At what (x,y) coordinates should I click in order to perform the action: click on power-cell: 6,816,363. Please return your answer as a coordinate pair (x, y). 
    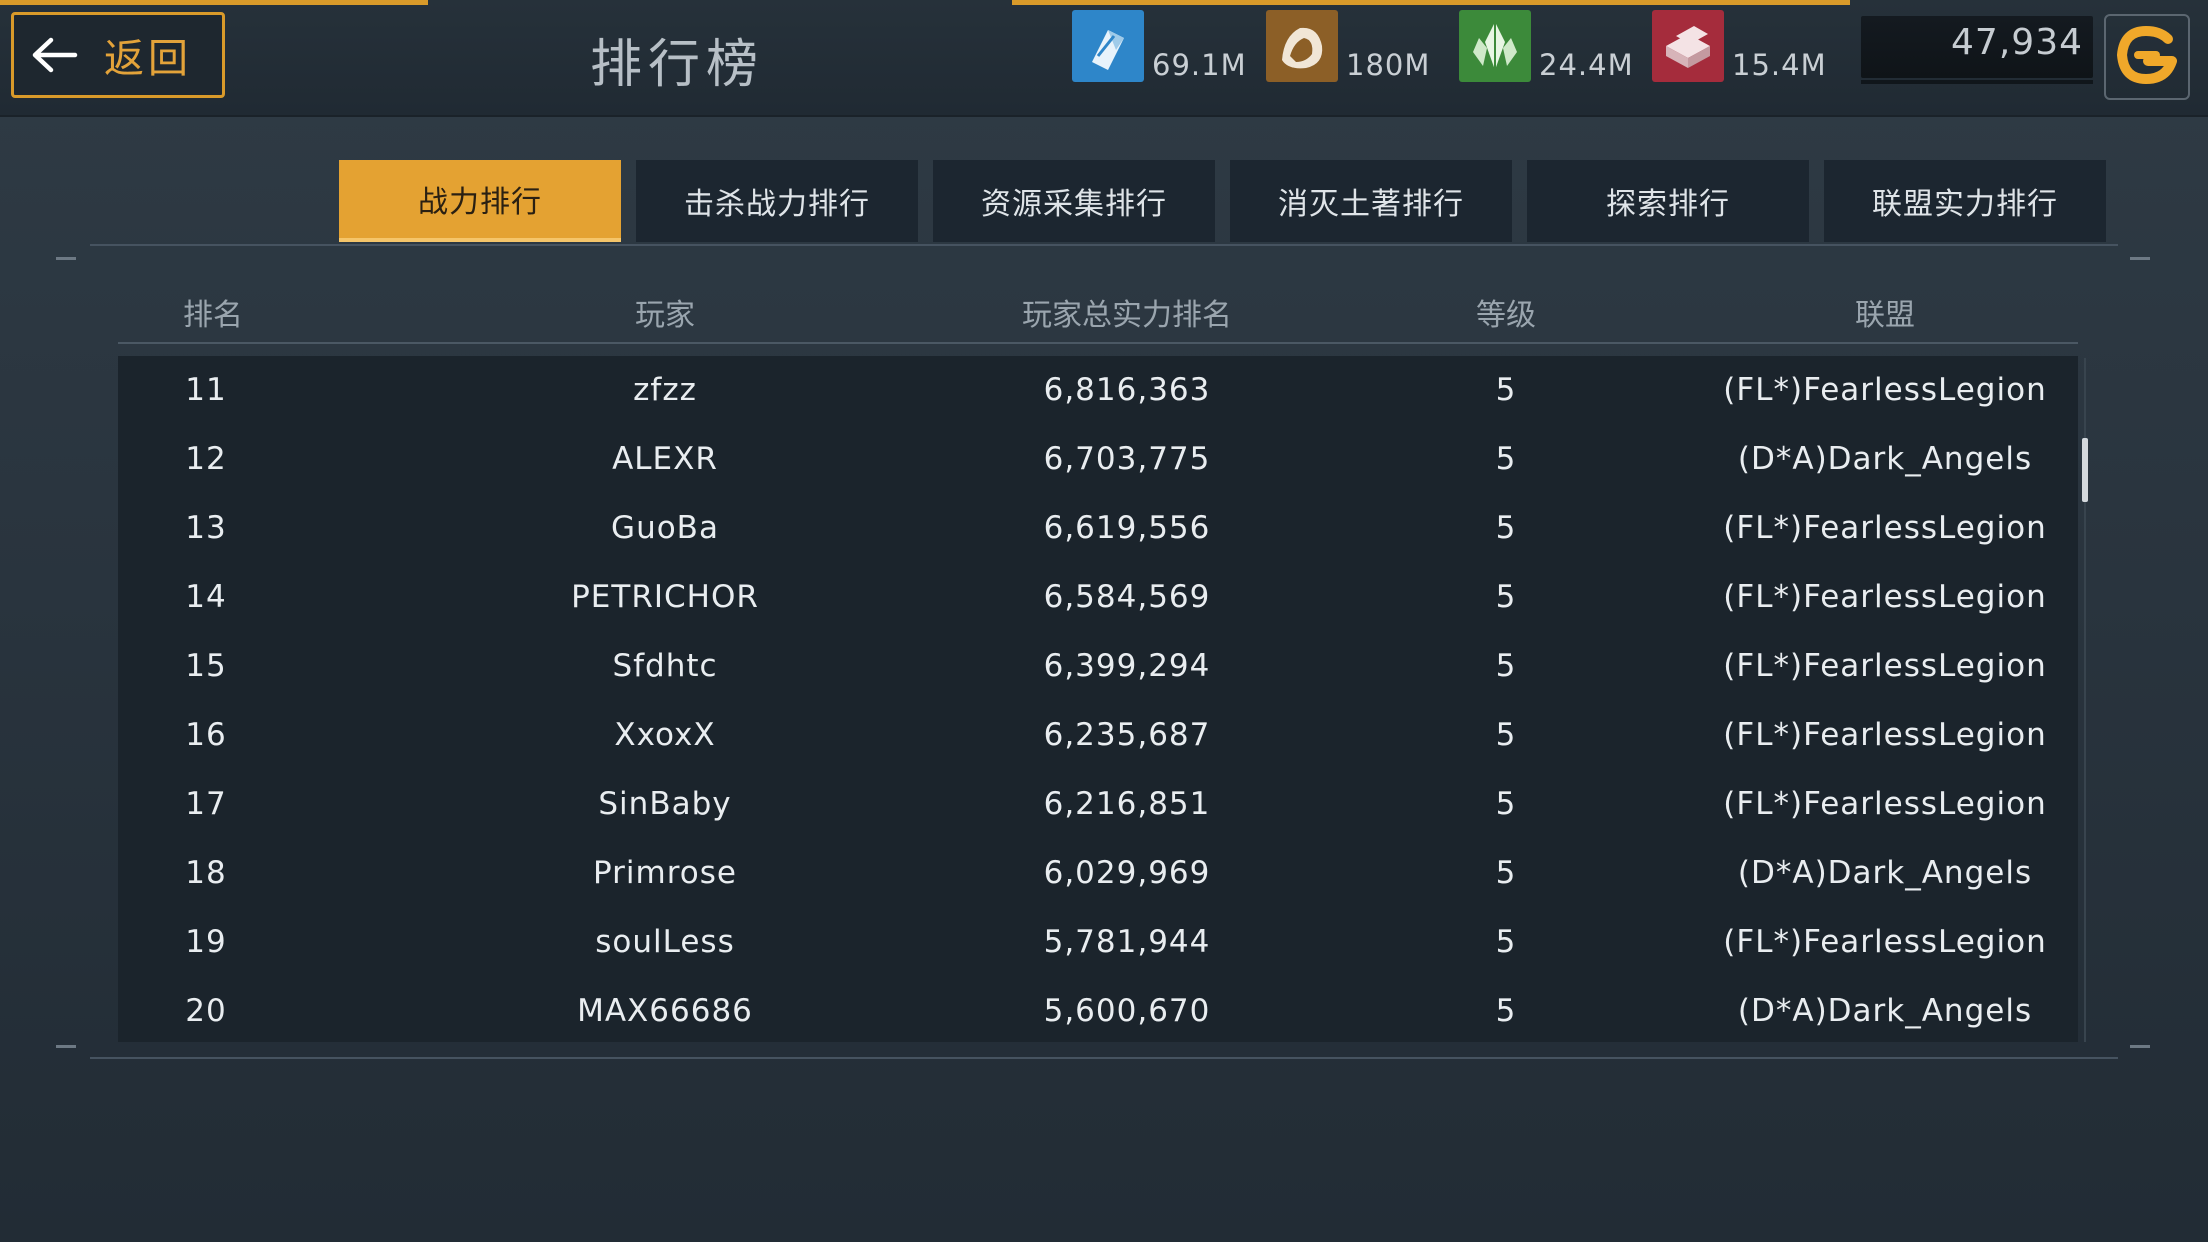
    Looking at the image, I should click on (1127, 390).